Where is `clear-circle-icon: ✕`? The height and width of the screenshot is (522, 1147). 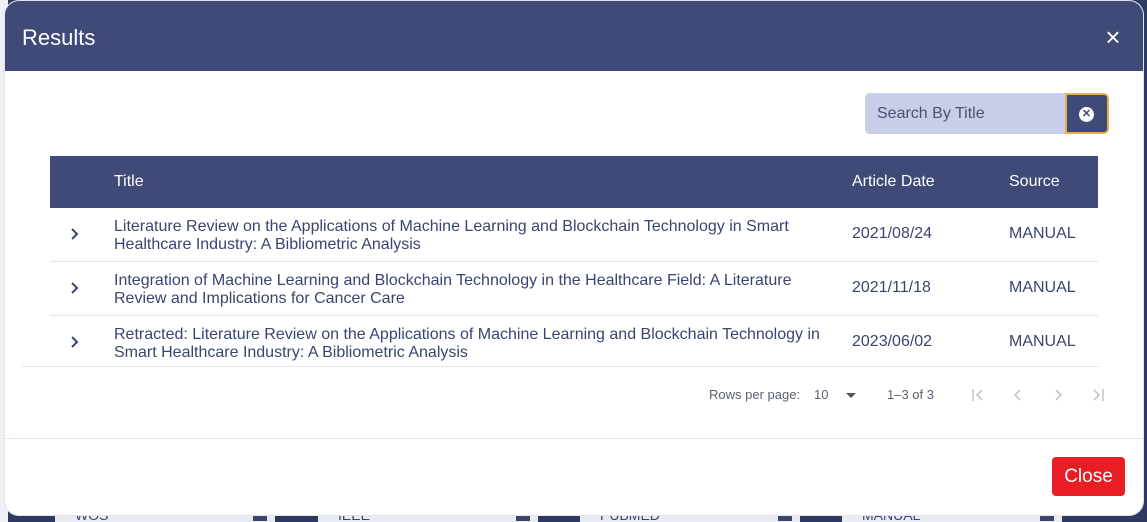
clear-circle-icon: ✕ is located at coordinates (1086, 114).